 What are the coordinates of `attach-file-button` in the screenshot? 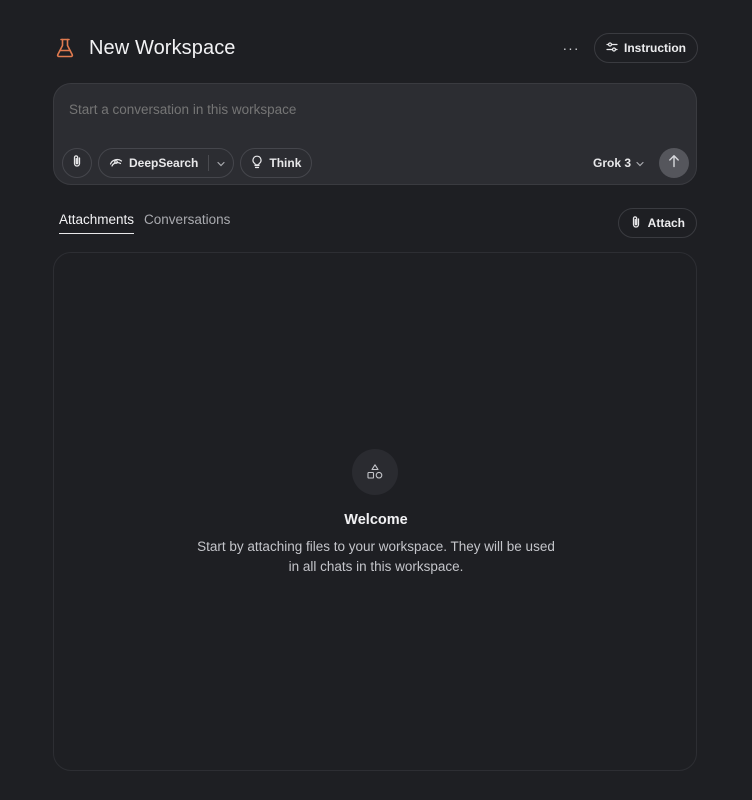 It's located at (77, 163).